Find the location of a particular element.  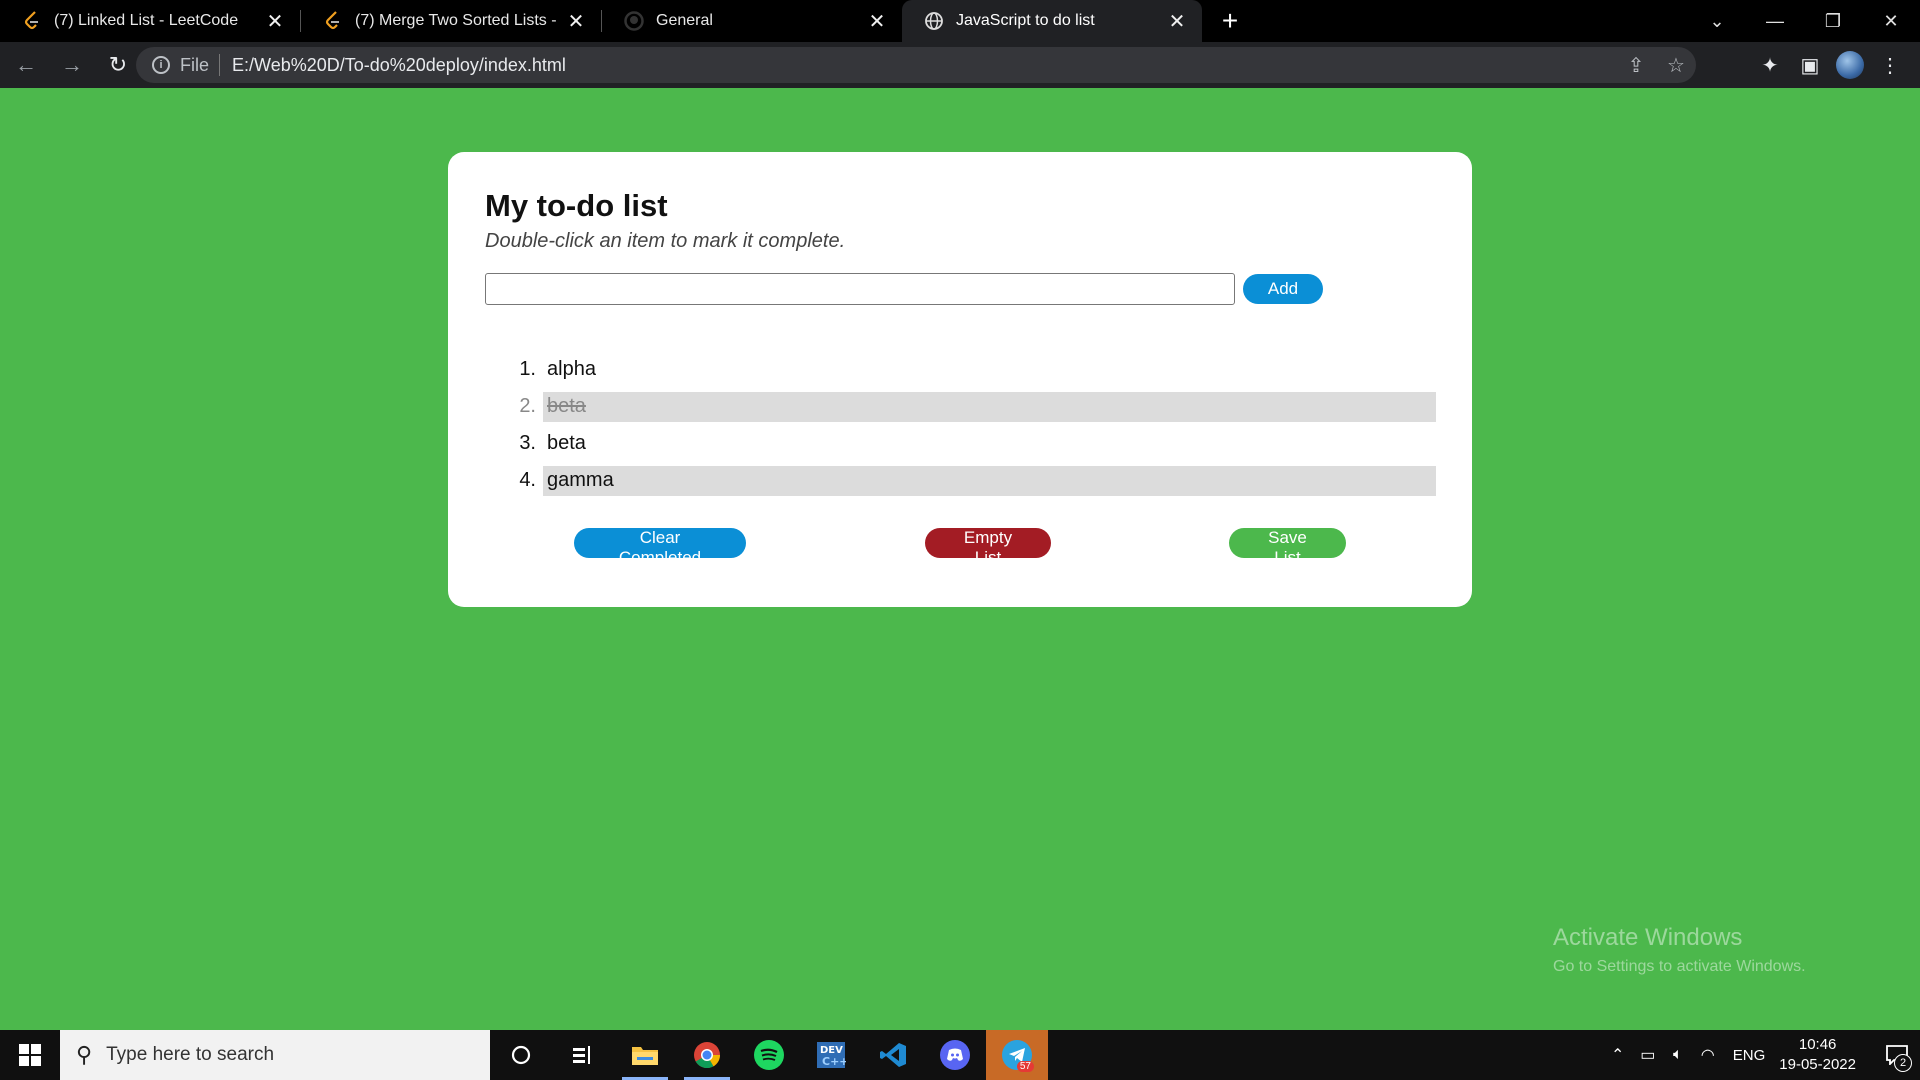

restore-icon: ❐ is located at coordinates (1833, 21).